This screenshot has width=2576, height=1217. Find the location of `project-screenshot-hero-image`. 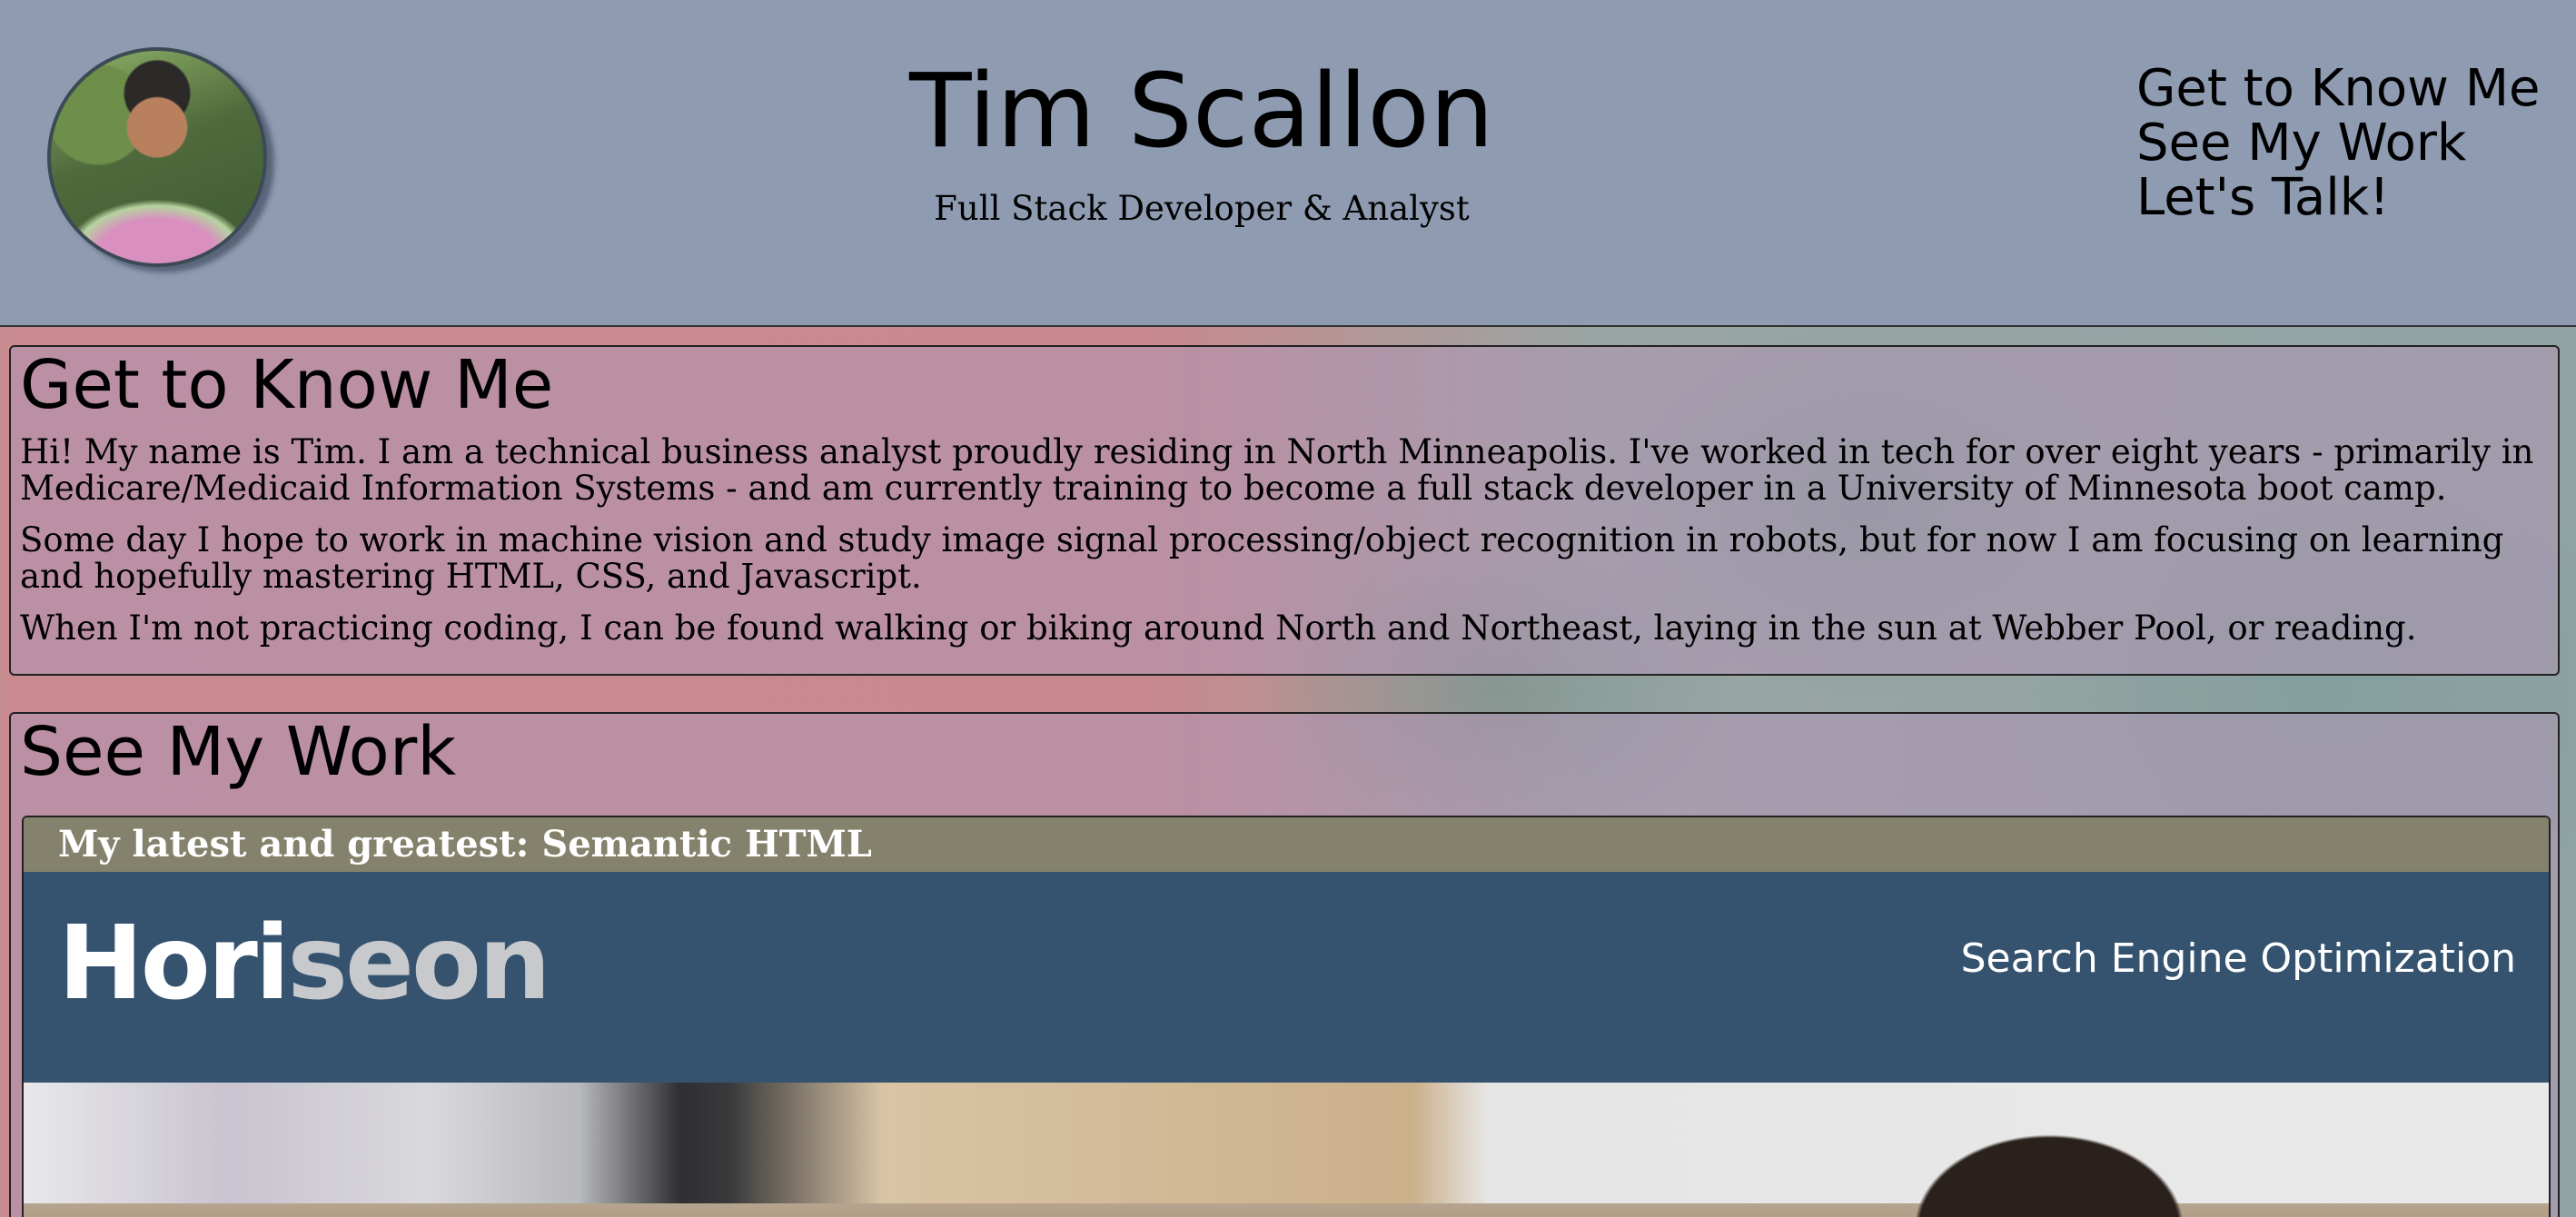

project-screenshot-hero-image is located at coordinates (1286, 1150).